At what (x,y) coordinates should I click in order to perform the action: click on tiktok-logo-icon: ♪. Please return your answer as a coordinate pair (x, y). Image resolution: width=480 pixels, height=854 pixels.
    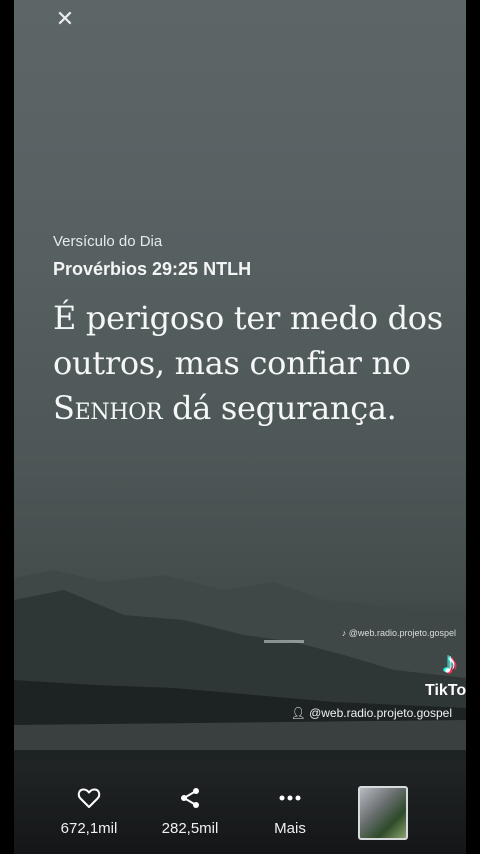
    Looking at the image, I should click on (450, 663).